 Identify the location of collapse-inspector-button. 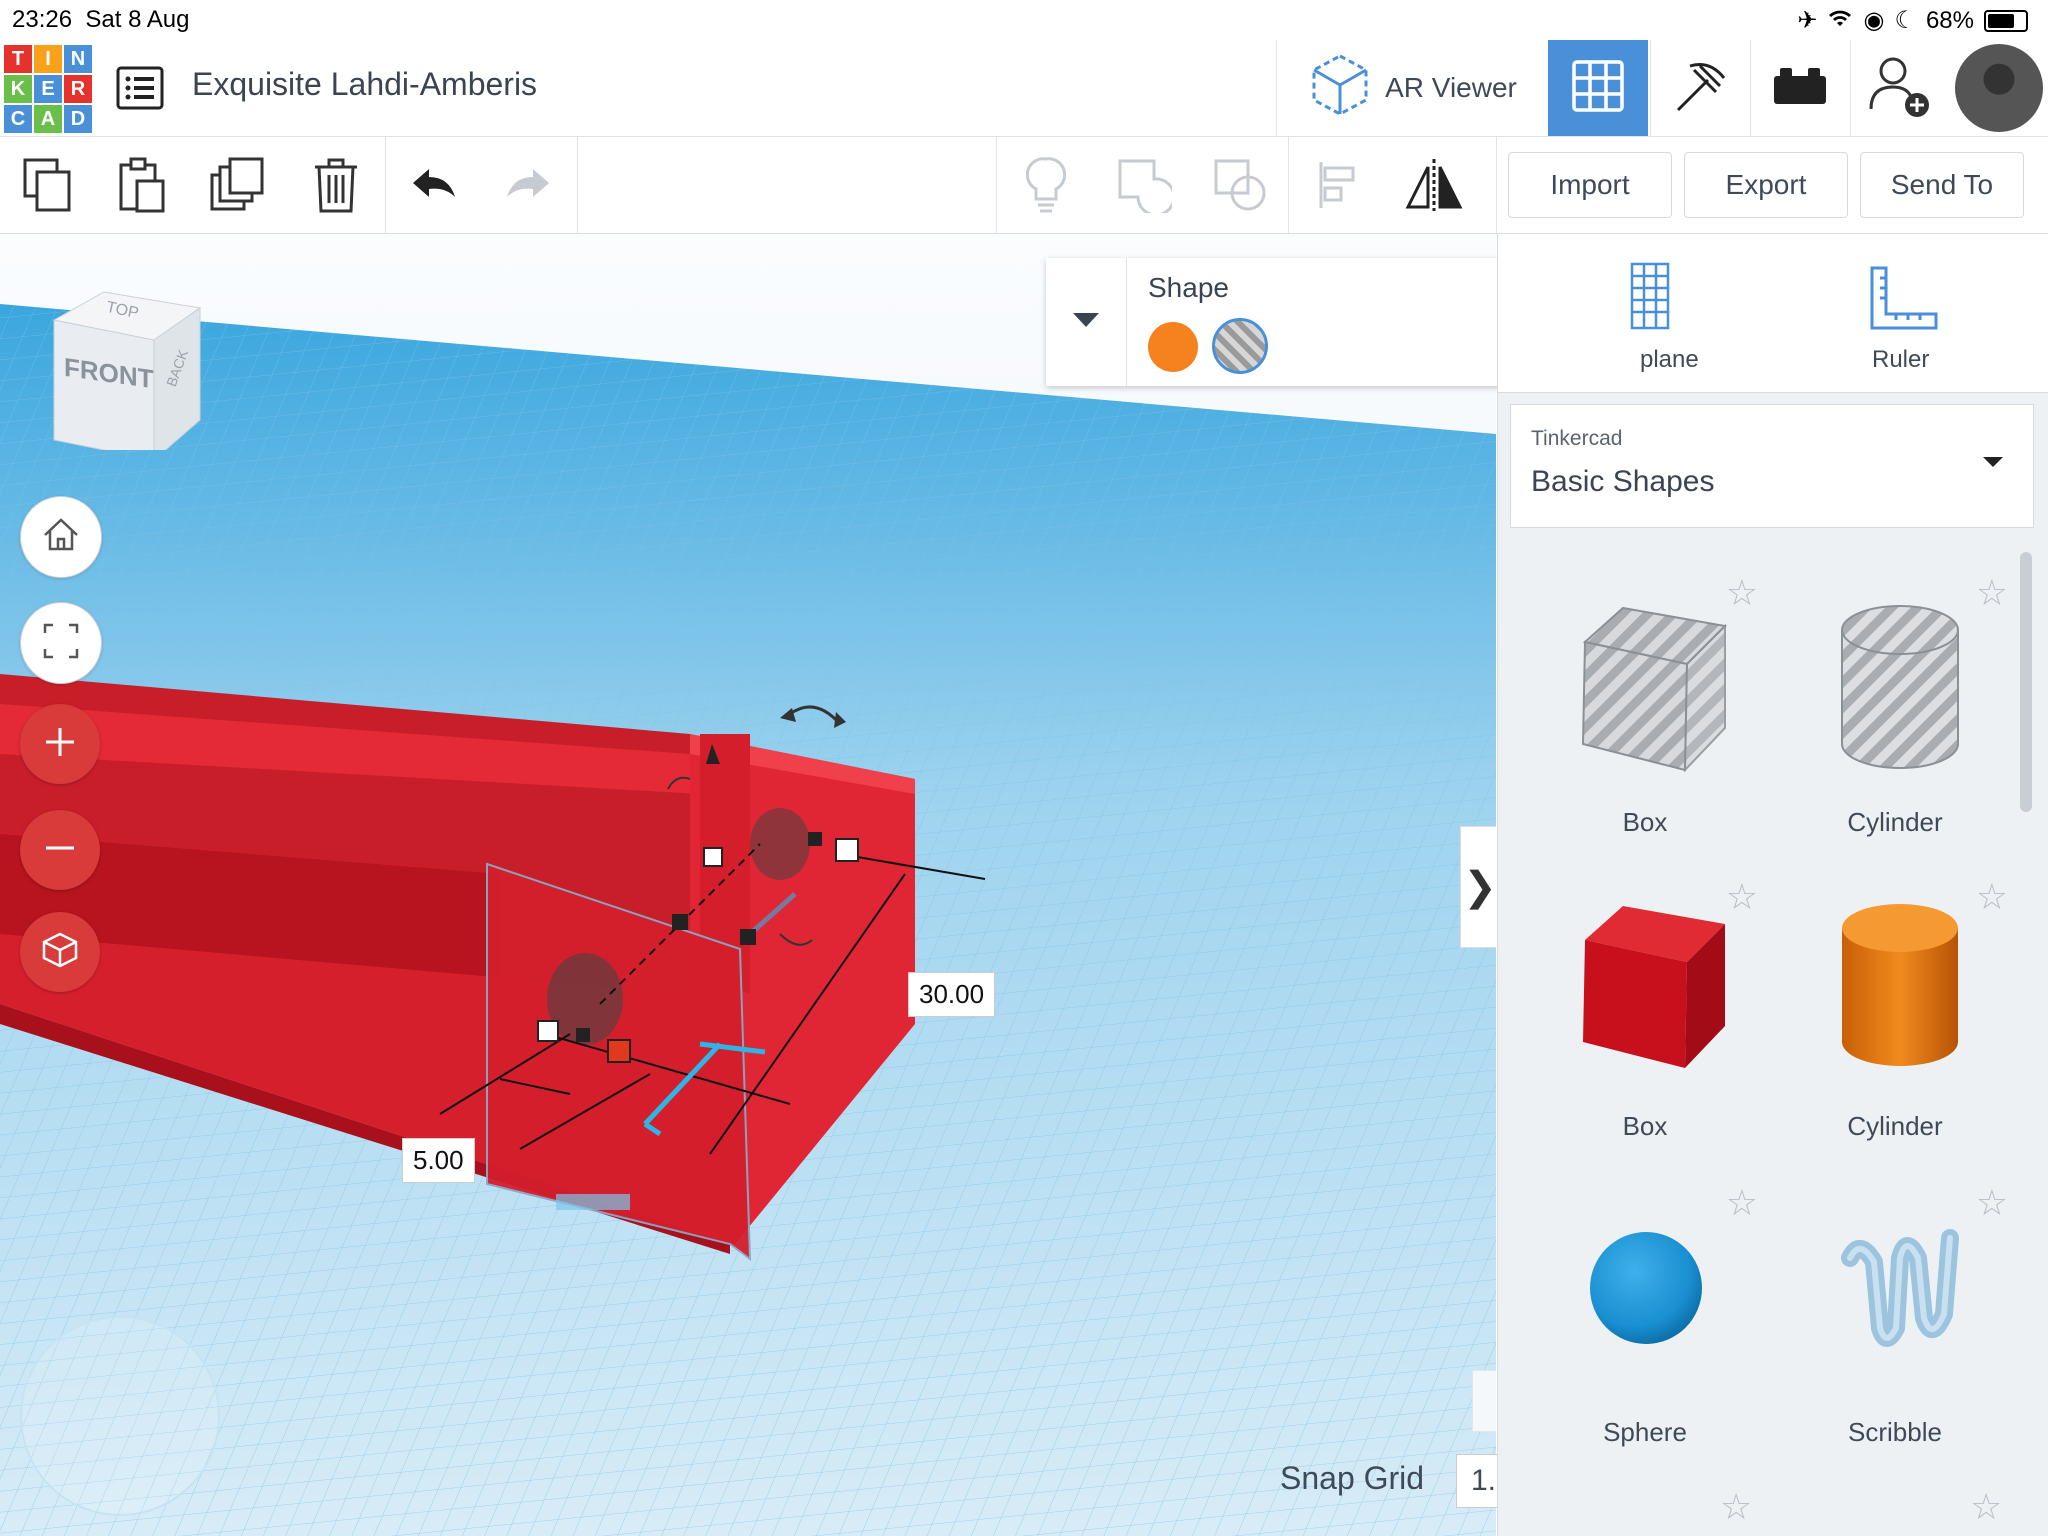
(1086, 322).